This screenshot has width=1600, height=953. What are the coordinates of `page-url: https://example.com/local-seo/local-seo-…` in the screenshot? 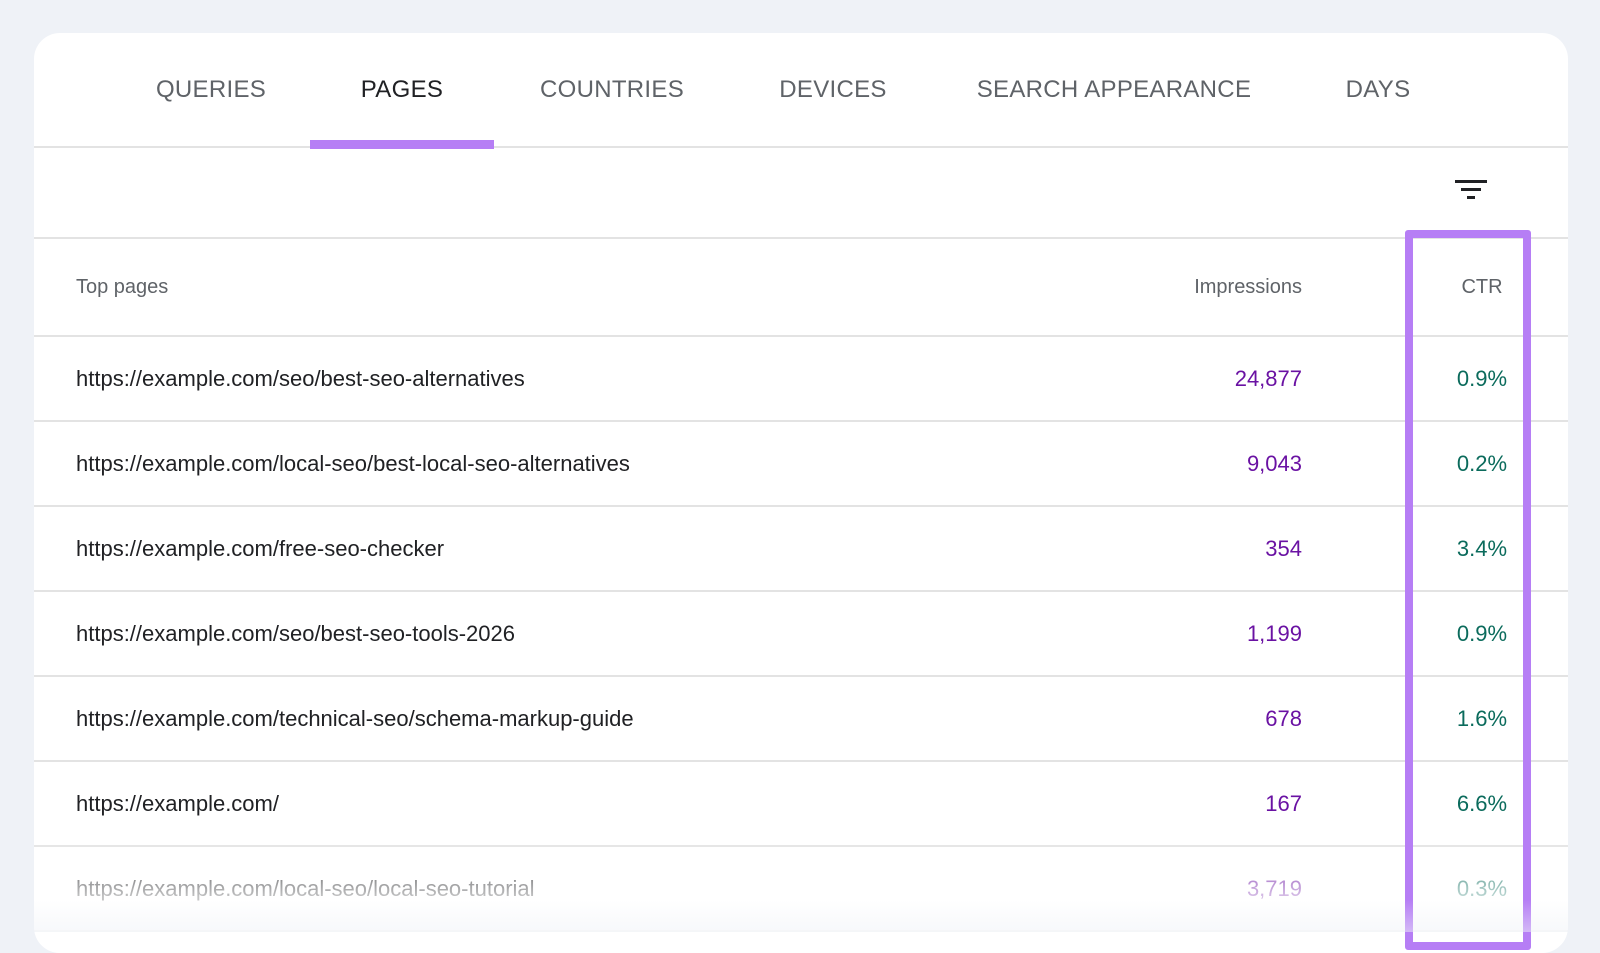 It's located at (305, 888).